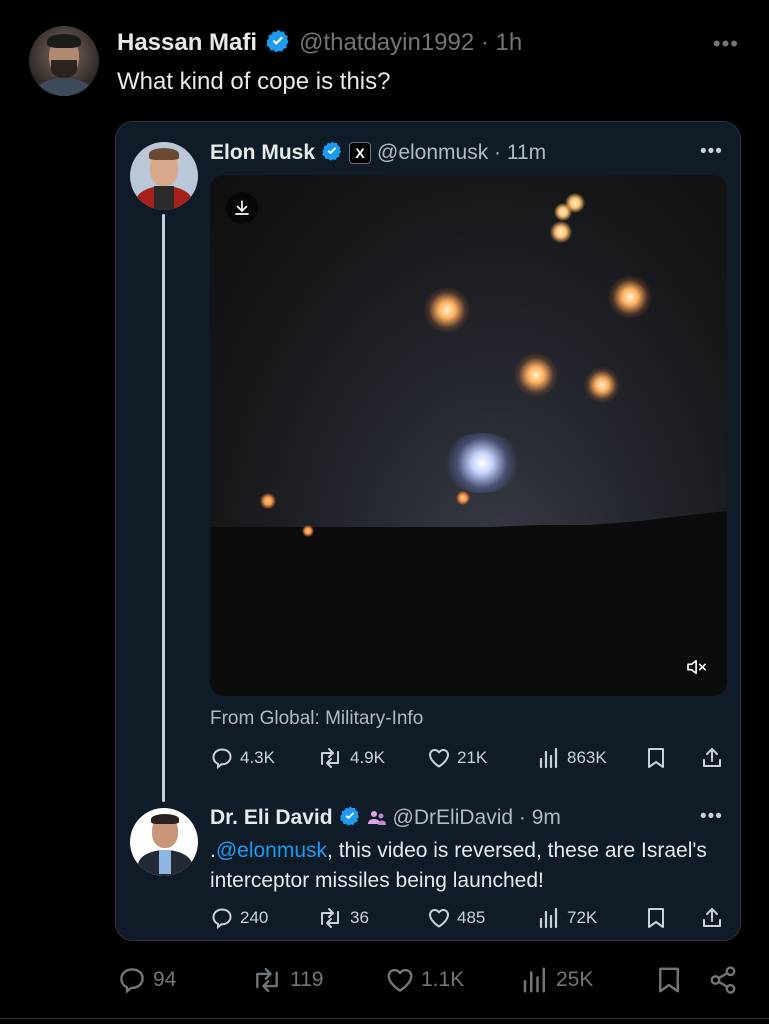 This screenshot has width=769, height=1024. I want to click on reply-button: 94, so click(146, 980).